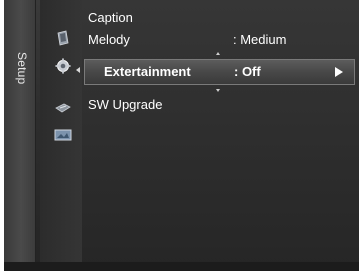 This screenshot has height=271, width=363. What do you see at coordinates (247, 71) in the screenshot?
I see `extertainment-value: : Off` at bounding box center [247, 71].